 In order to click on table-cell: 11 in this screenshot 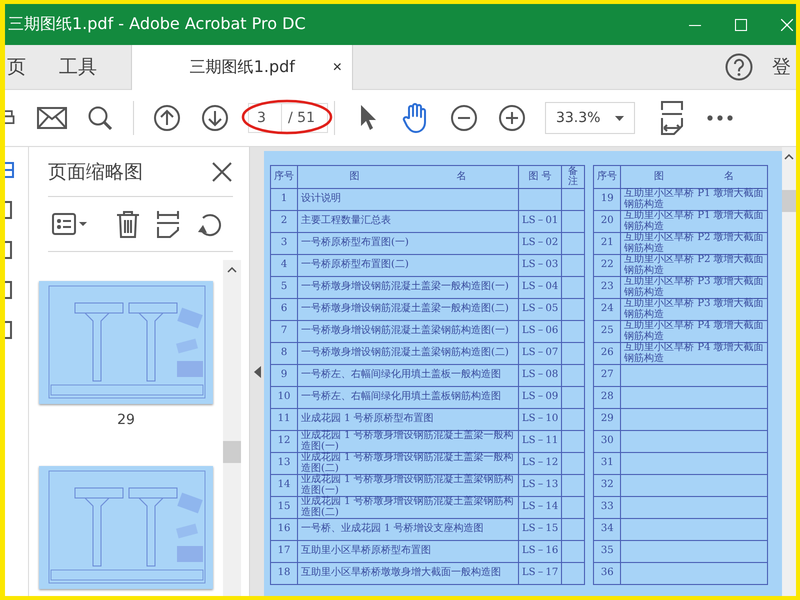, I will do `click(284, 419)`.